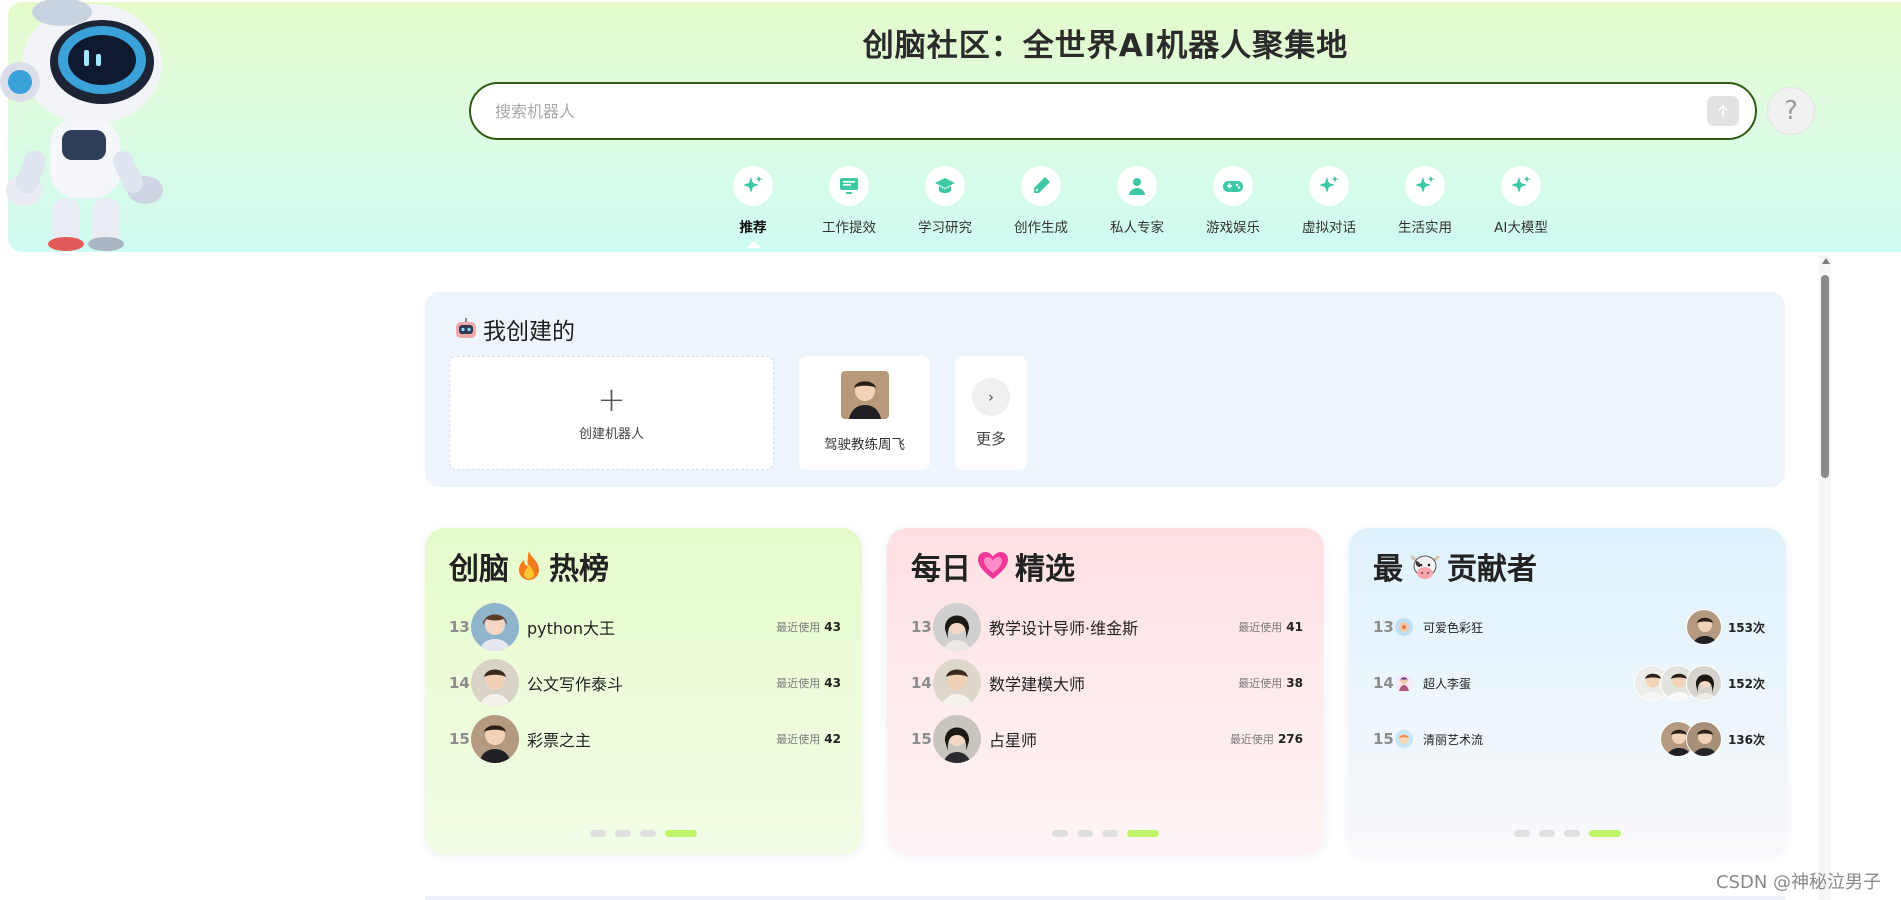 The height and width of the screenshot is (900, 1901). Describe the element at coordinates (1329, 206) in the screenshot. I see `tab-virtual-chat: 虚拟对话` at that location.